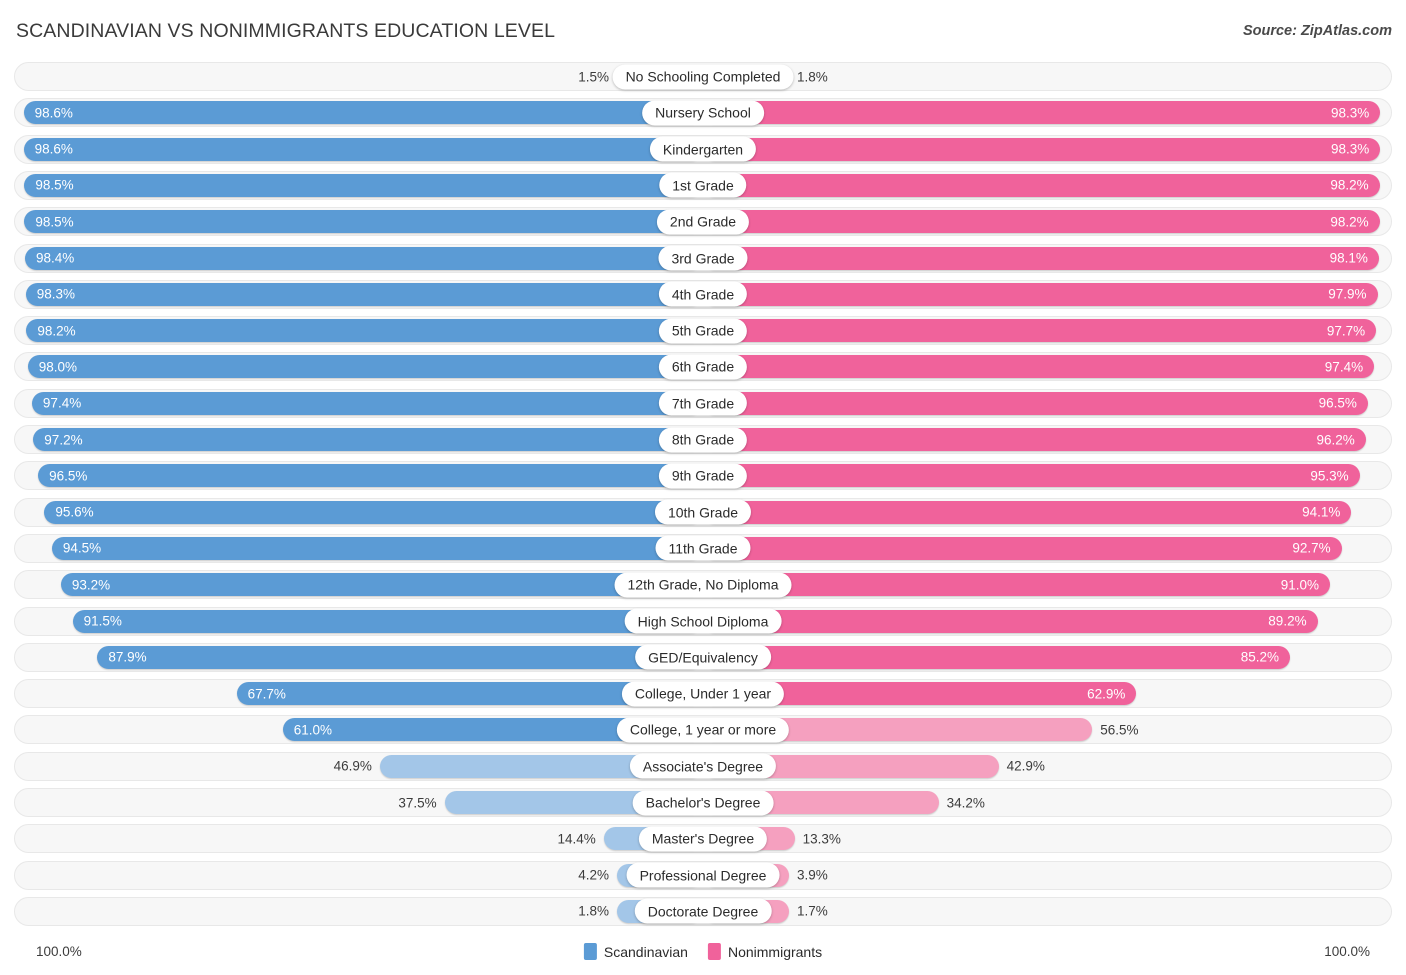  What do you see at coordinates (703, 585) in the screenshot?
I see `category-label-pill: 12th Grade, No Diploma` at bounding box center [703, 585].